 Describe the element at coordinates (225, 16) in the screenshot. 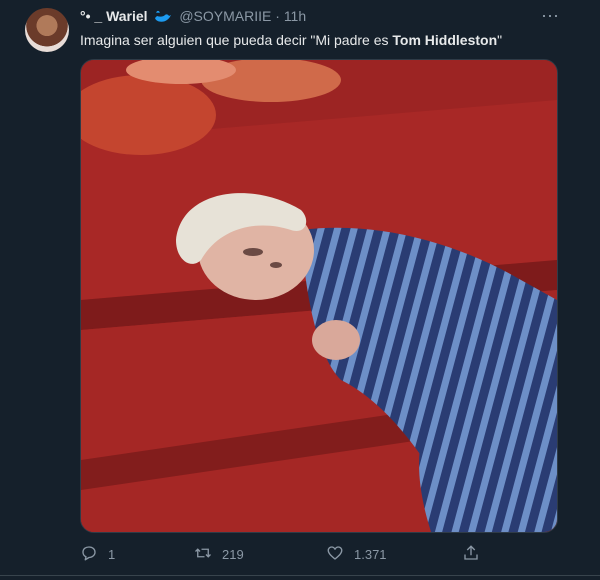

I see `user-handle: @SOYMARIIE` at that location.